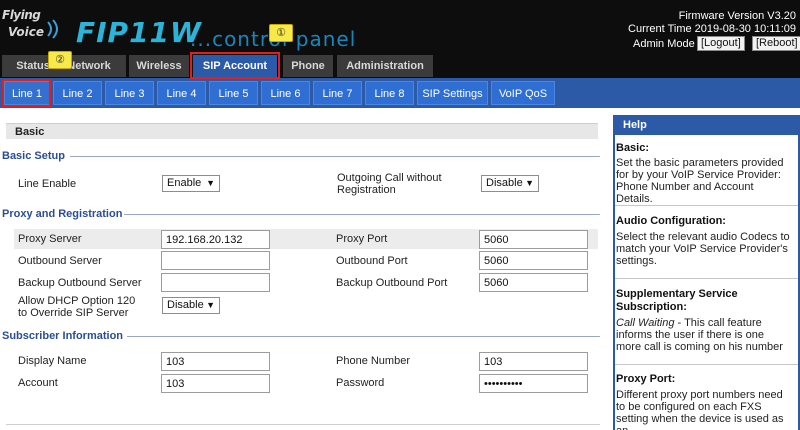 The width and height of the screenshot is (800, 430). I want to click on subtab-line-7: Line 7, so click(337, 93).